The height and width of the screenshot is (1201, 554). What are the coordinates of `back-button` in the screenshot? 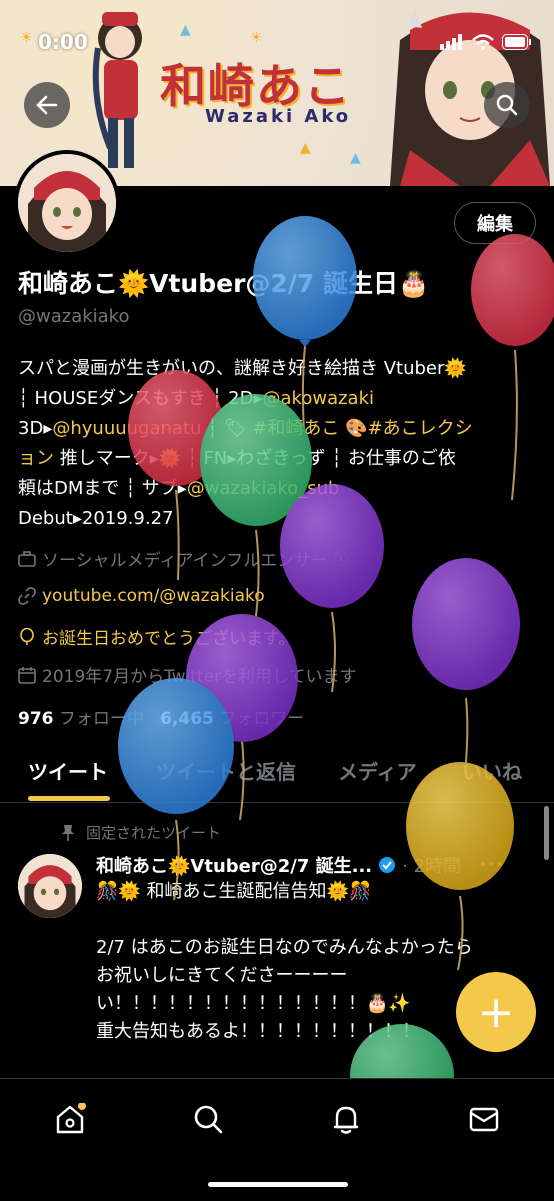 It's located at (47, 105).